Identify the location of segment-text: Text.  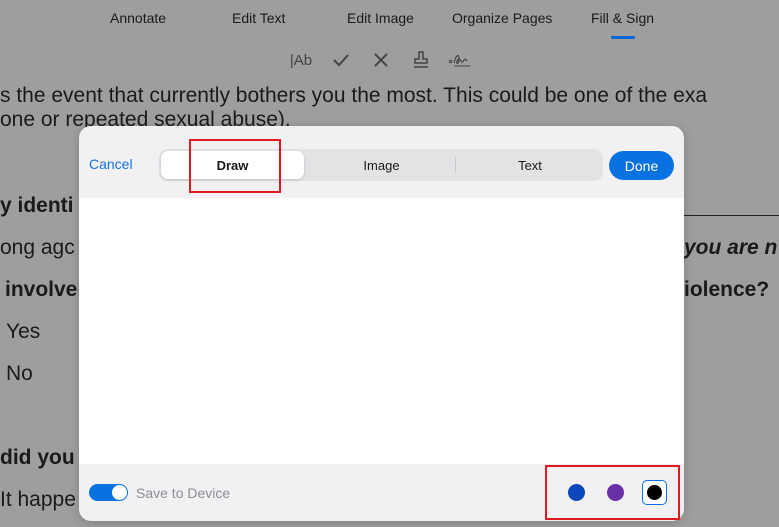
(530, 165).